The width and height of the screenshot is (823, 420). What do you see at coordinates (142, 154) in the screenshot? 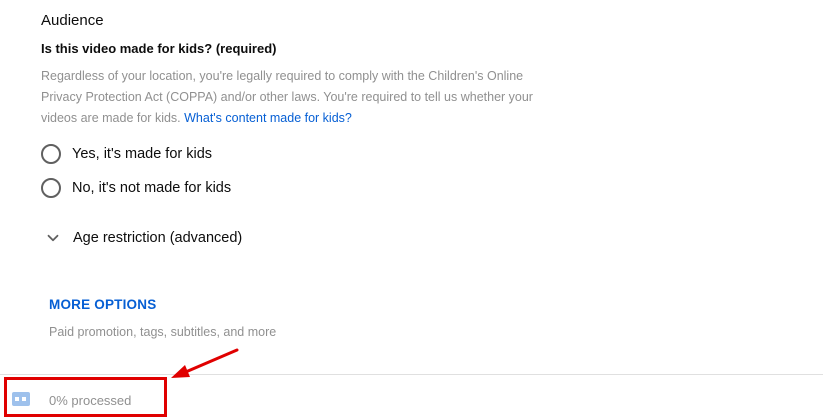
I see `radio-label-yes: Yes, it's made for kids` at bounding box center [142, 154].